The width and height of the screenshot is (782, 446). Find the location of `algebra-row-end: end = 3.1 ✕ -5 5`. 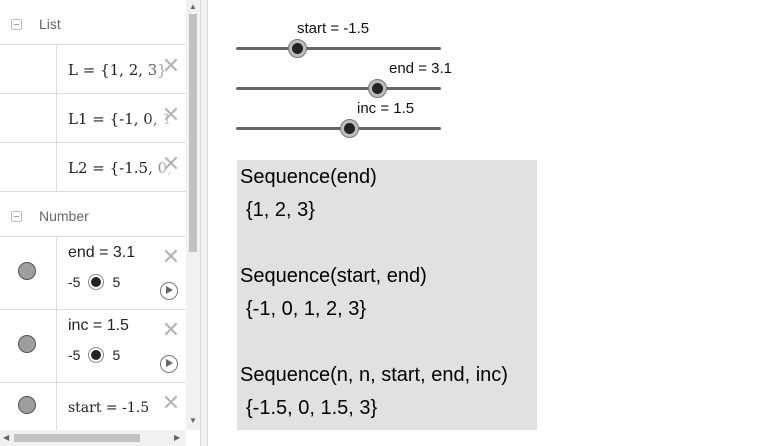

algebra-row-end: end = 3.1 ✕ -5 5 is located at coordinates (93, 273).